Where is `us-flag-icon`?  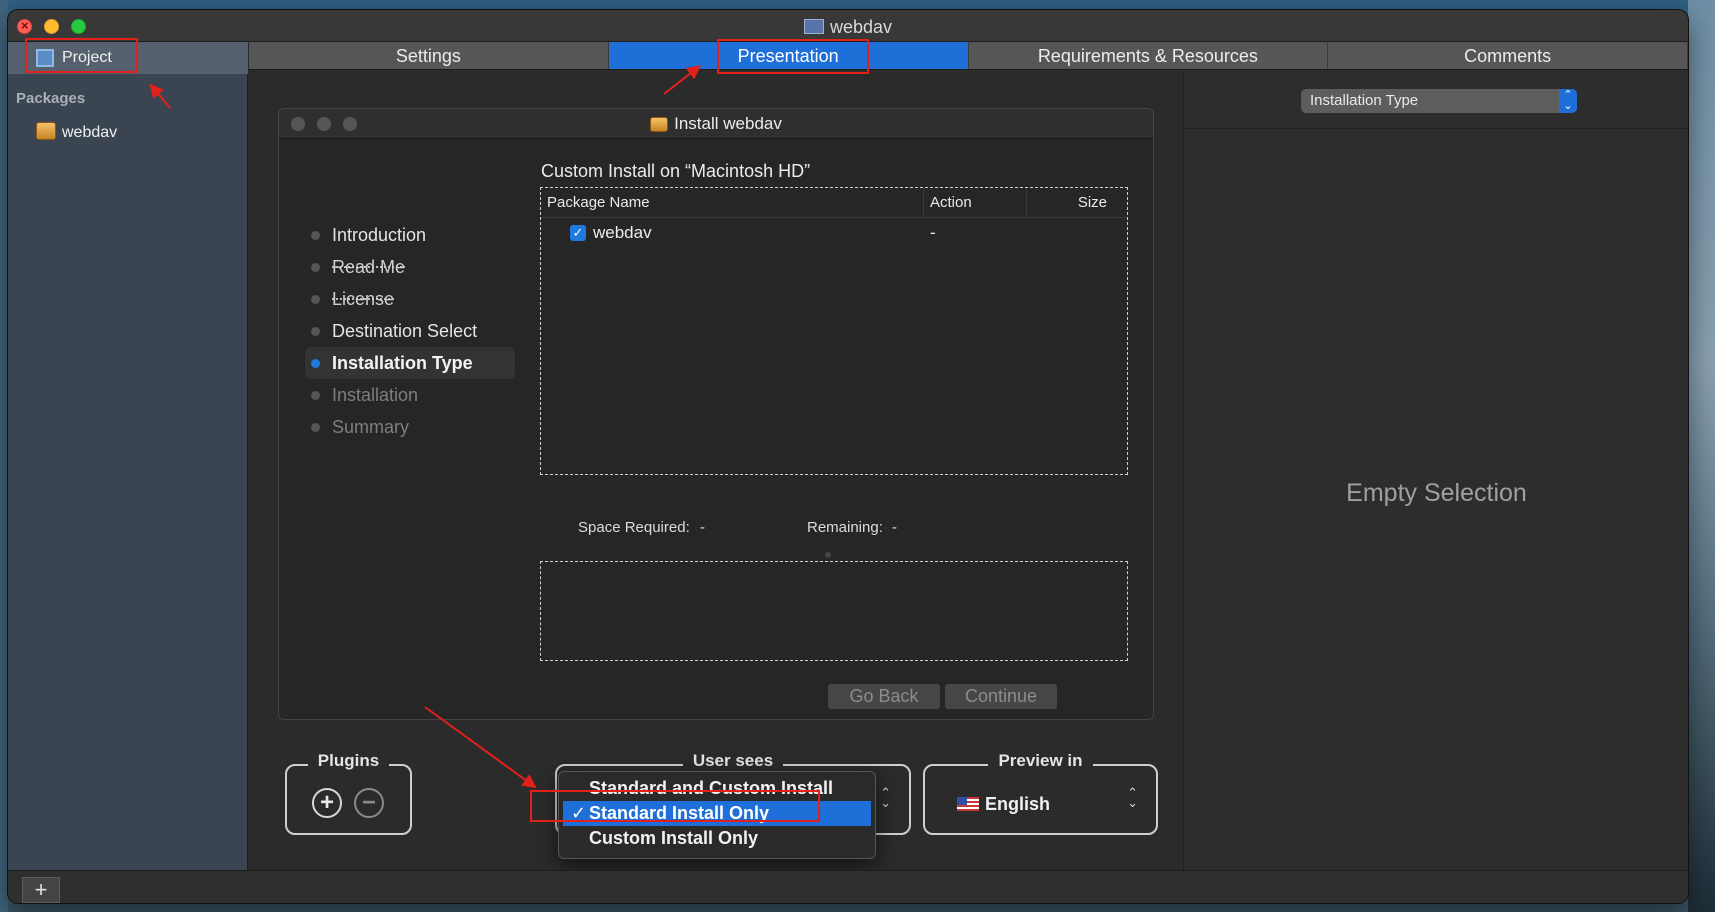 us-flag-icon is located at coordinates (968, 804).